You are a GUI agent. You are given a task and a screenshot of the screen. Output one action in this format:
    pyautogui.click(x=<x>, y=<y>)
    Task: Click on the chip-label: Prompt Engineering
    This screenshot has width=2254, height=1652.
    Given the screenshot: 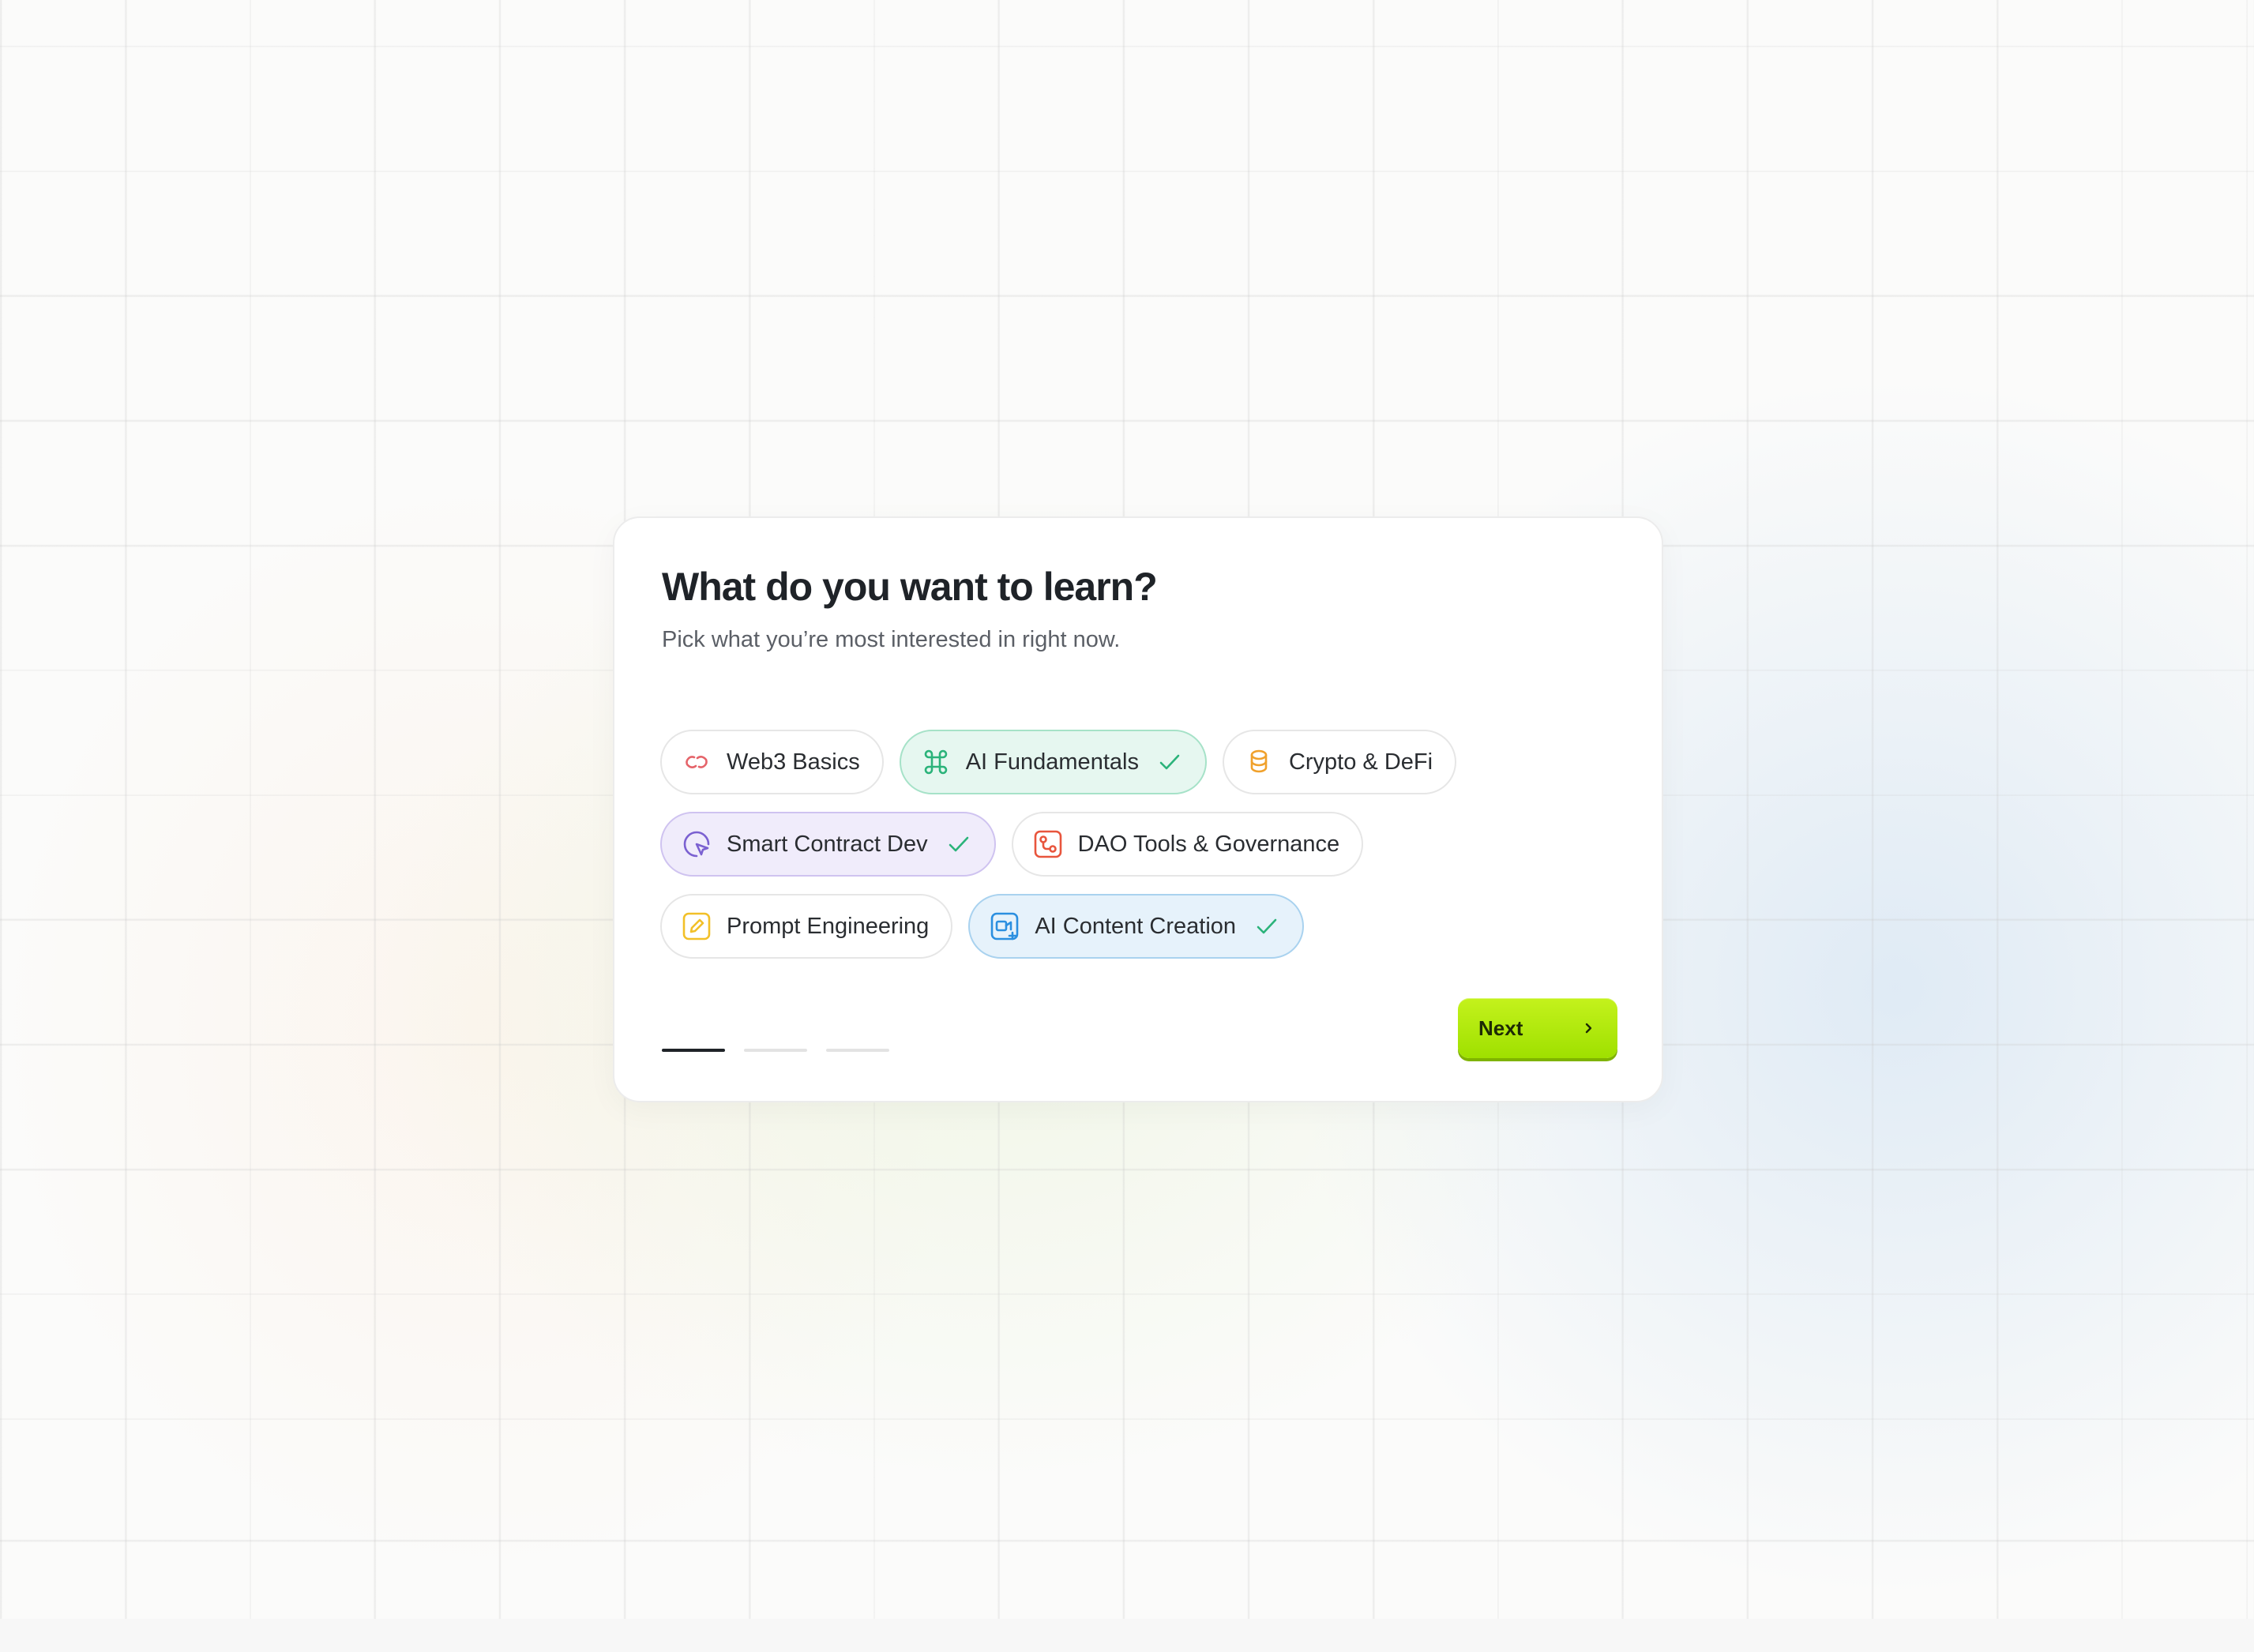 What is the action you would take?
    pyautogui.click(x=828, y=926)
    